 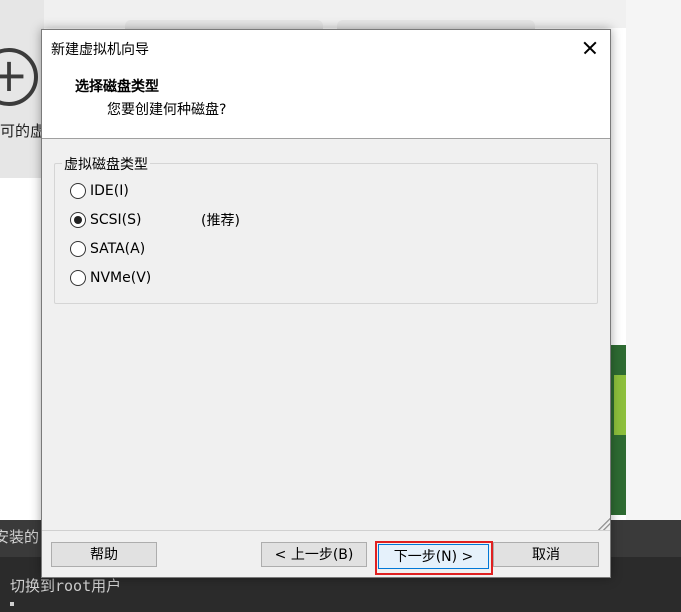 I want to click on console-cursor, so click(x=12, y=604).